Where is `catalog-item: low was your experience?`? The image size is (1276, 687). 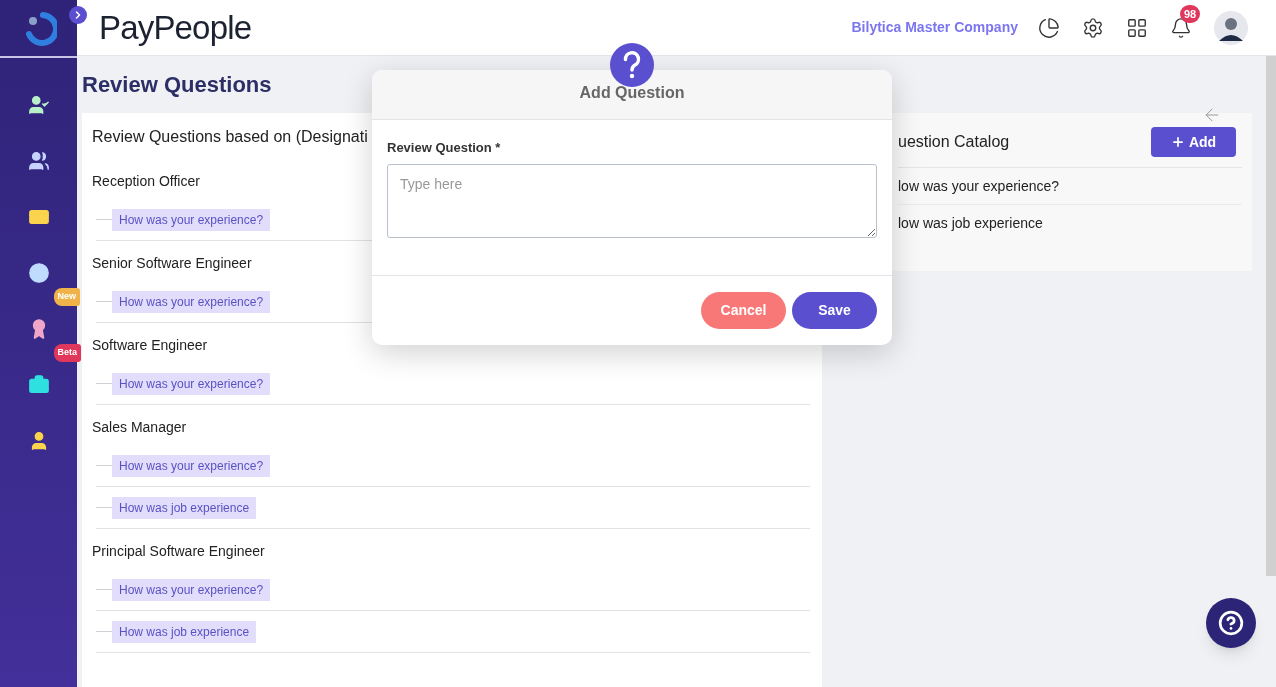 catalog-item: low was your experience? is located at coordinates (1070, 186).